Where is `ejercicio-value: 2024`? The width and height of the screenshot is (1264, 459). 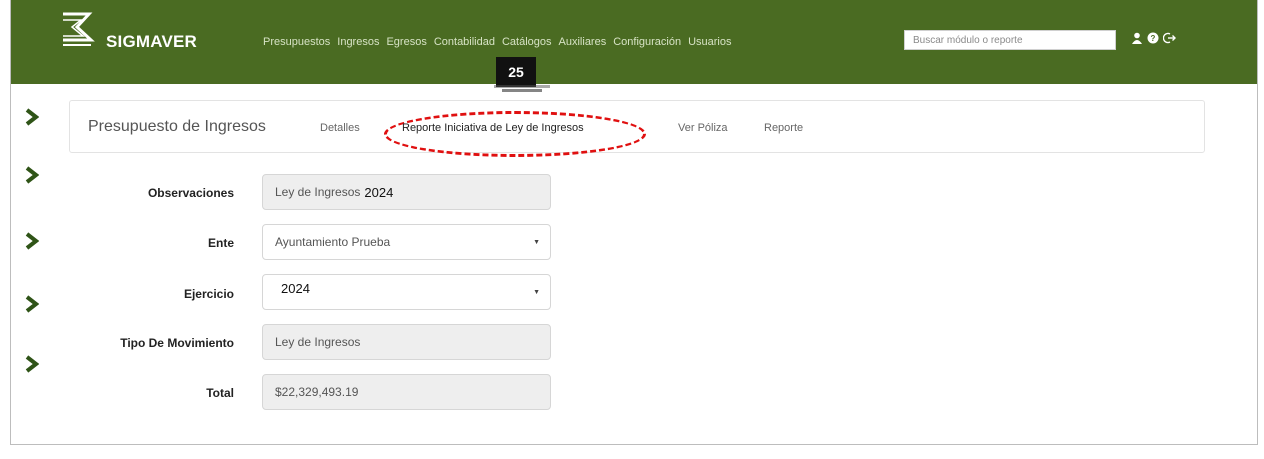 ejercicio-value: 2024 is located at coordinates (295, 288).